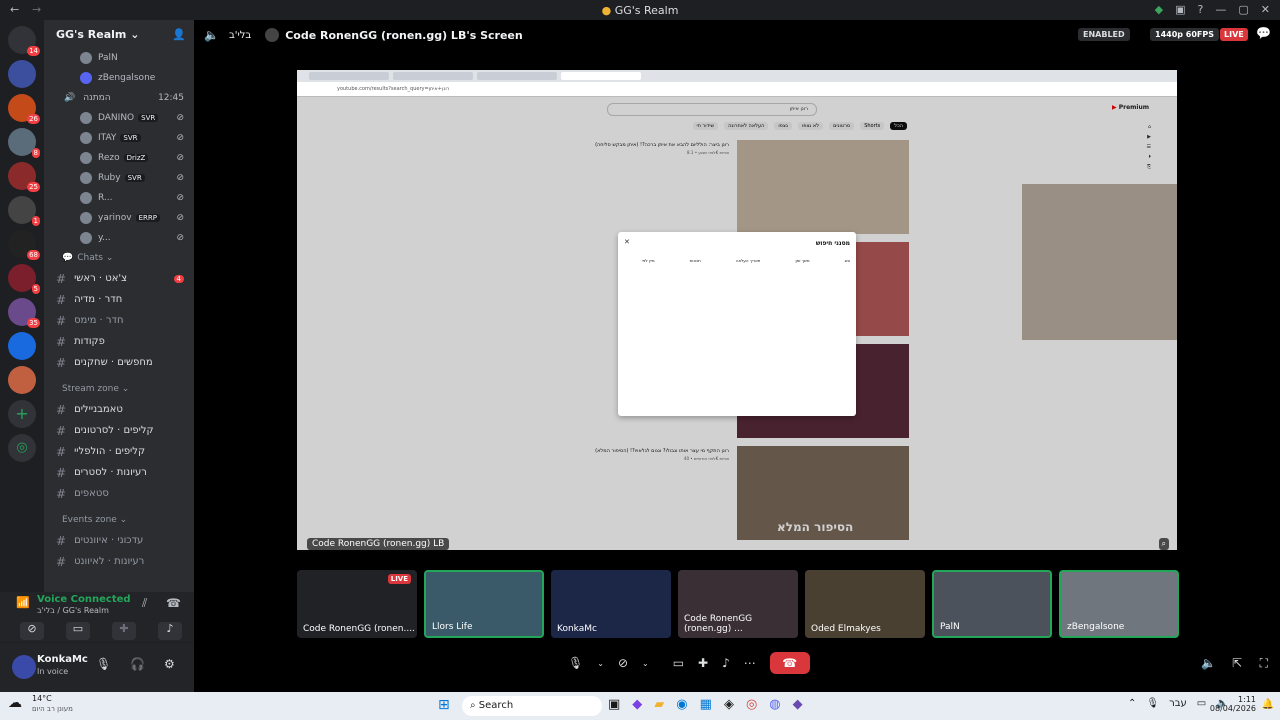  Describe the element at coordinates (62, 659) in the screenshot. I see `username: KonkaMc` at that location.